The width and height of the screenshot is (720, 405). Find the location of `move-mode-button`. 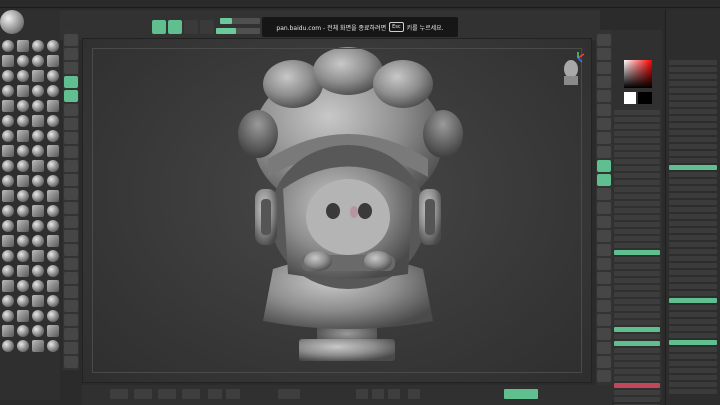

move-mode-button is located at coordinates (191, 27).